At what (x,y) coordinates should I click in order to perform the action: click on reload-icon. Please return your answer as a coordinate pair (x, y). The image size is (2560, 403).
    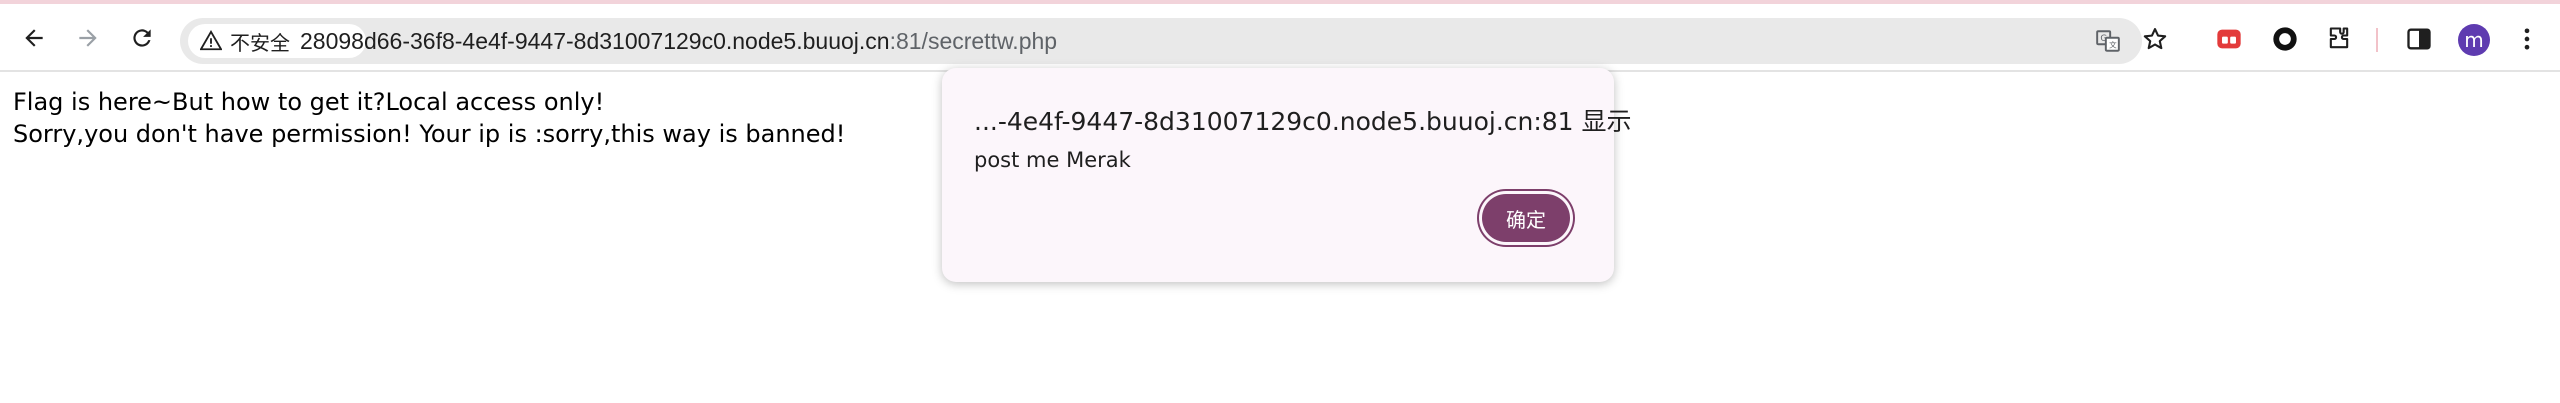
    Looking at the image, I should click on (142, 38).